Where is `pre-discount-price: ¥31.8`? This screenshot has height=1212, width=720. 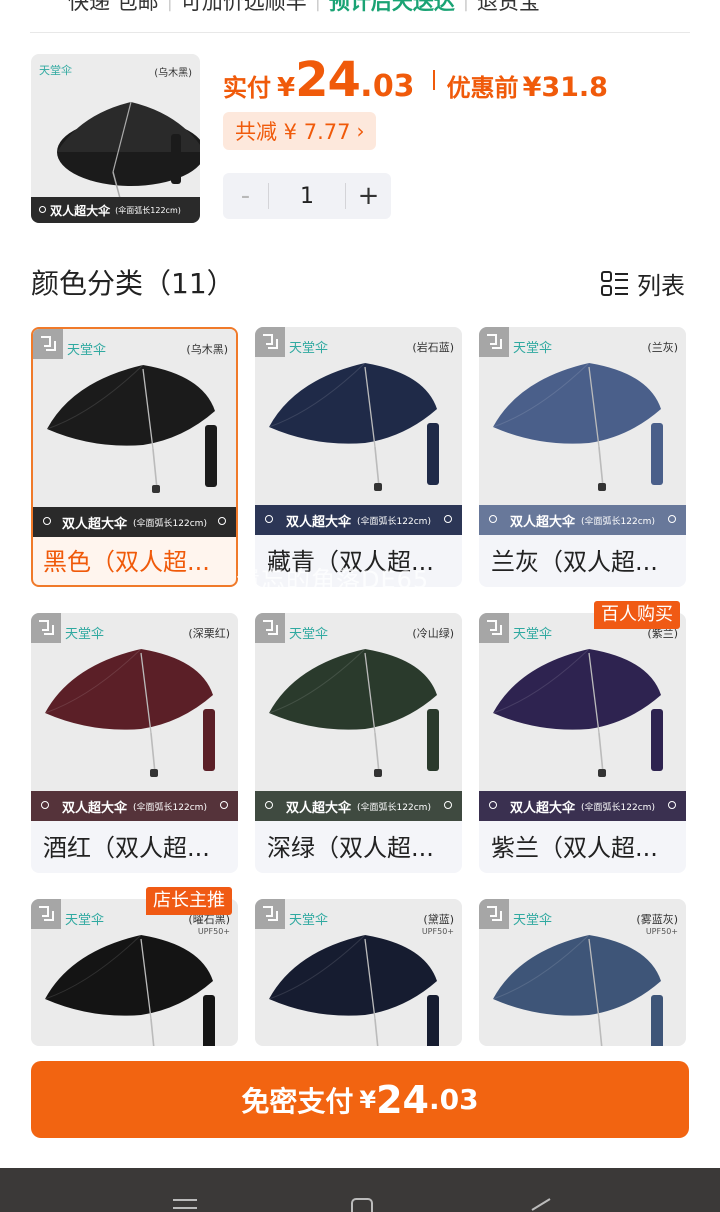 pre-discount-price: ¥31.8 is located at coordinates (565, 87).